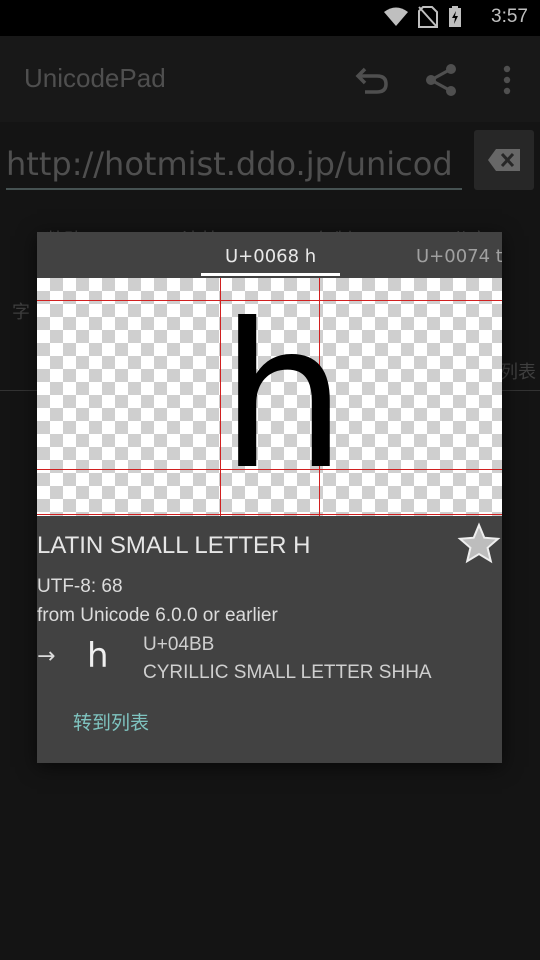 Image resolution: width=540 pixels, height=960 pixels. What do you see at coordinates (269, 514) in the screenshot?
I see `guide-line-descent` at bounding box center [269, 514].